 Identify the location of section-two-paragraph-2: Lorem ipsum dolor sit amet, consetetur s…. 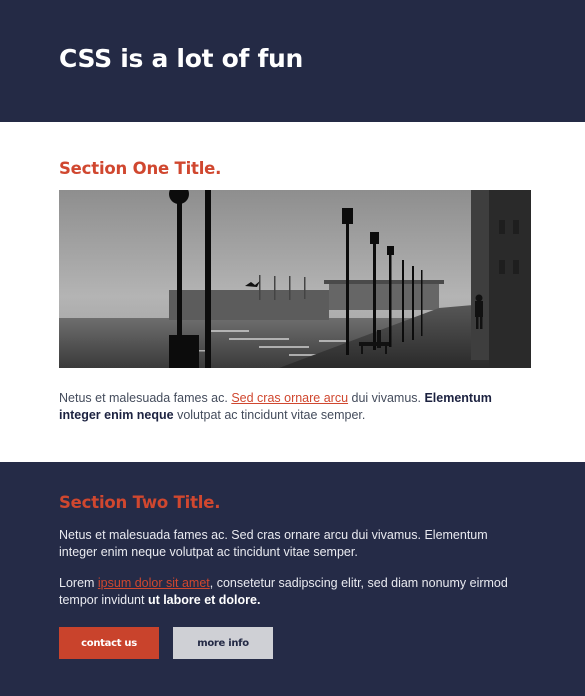
(289, 592).